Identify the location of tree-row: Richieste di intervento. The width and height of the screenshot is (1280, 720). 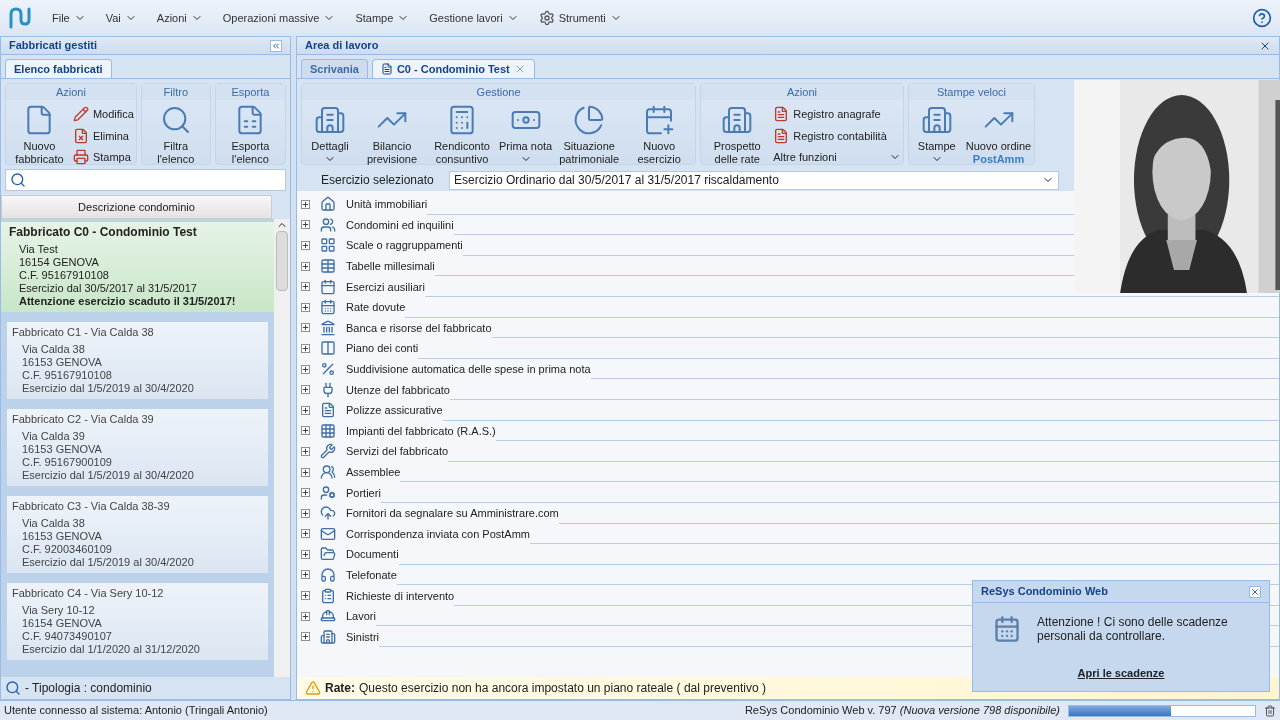
(378, 595).